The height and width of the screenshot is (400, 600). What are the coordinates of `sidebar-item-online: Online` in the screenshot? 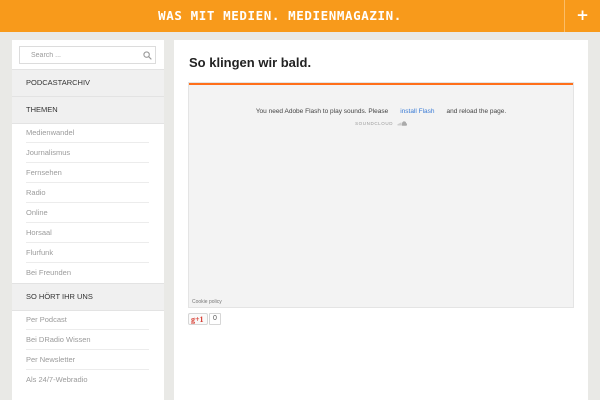 It's located at (87, 213).